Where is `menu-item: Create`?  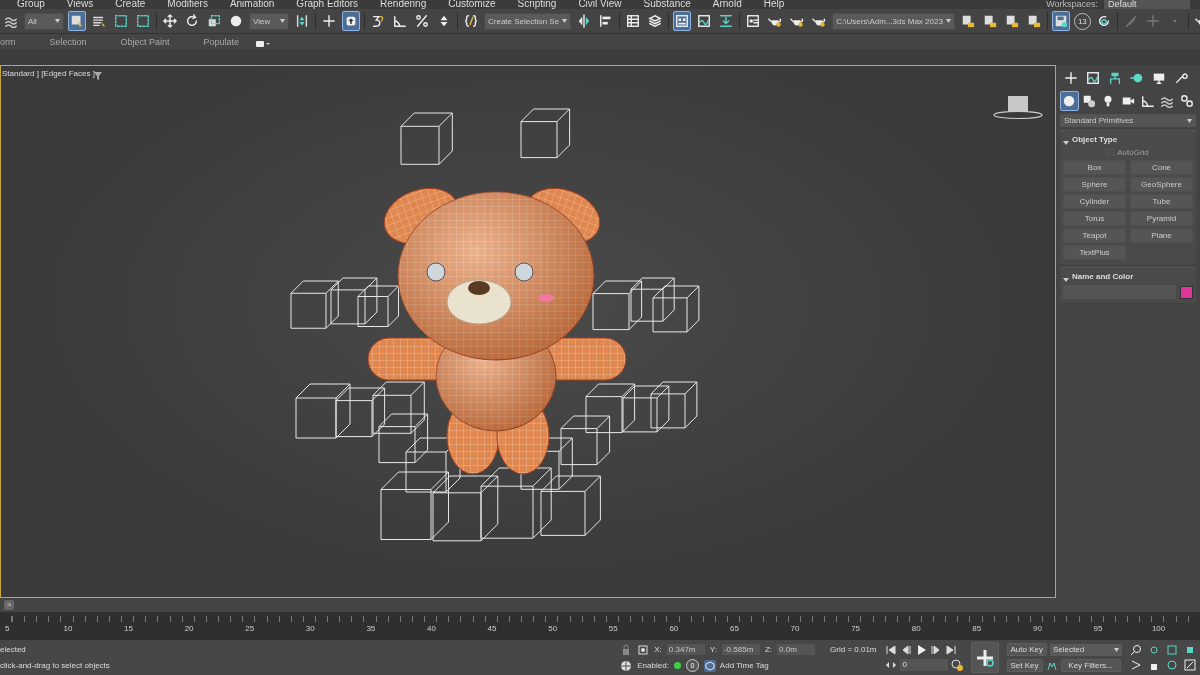
menu-item: Create is located at coordinates (130, 4).